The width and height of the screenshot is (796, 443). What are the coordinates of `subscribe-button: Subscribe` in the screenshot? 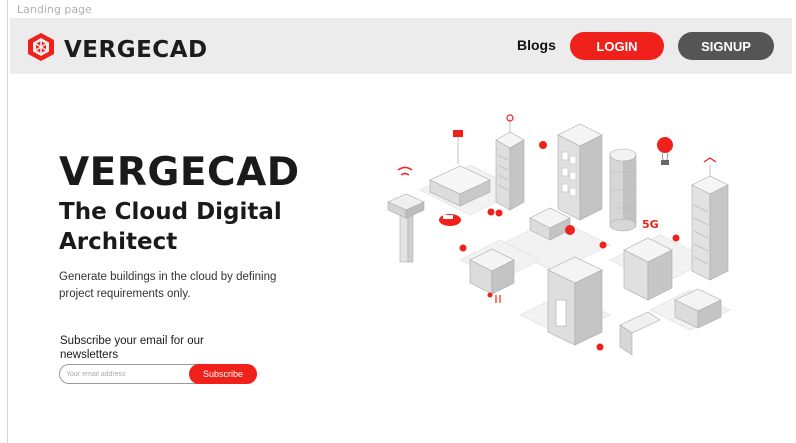 It's located at (223, 374).